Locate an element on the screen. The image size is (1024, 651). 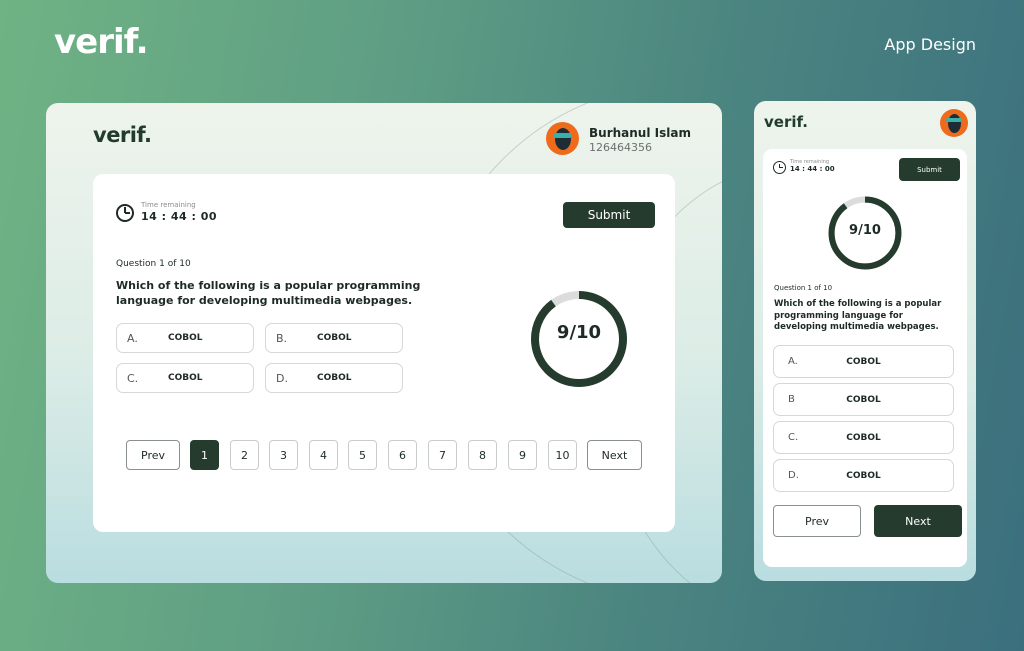
page-6-button: 6 is located at coordinates (402, 455).